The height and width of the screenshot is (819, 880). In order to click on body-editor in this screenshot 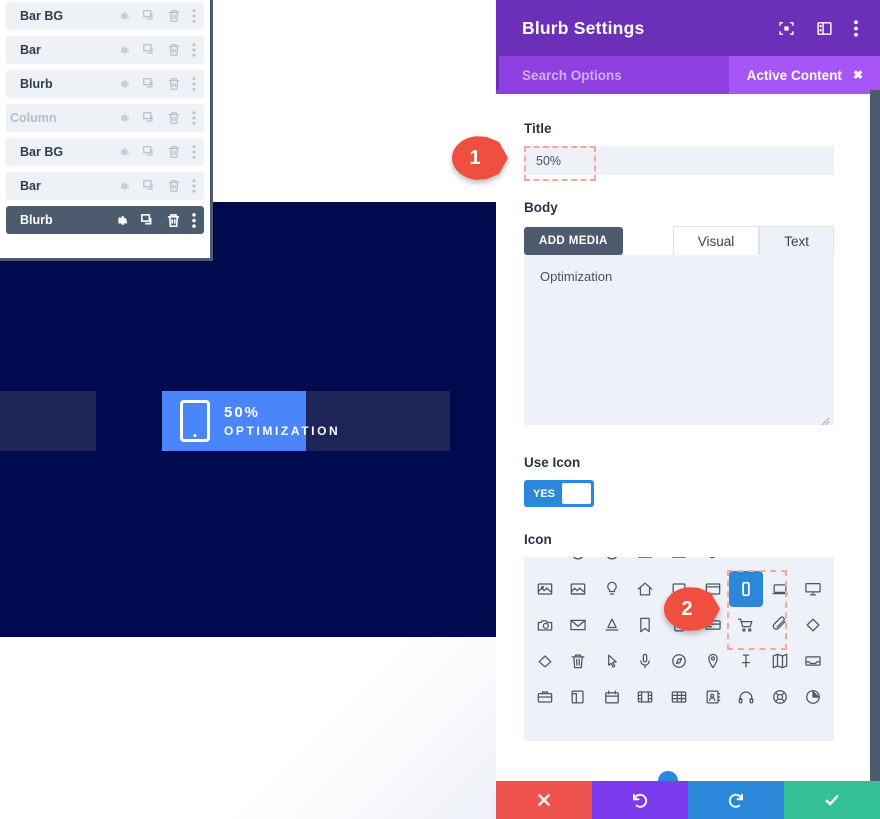, I will do `click(679, 340)`.